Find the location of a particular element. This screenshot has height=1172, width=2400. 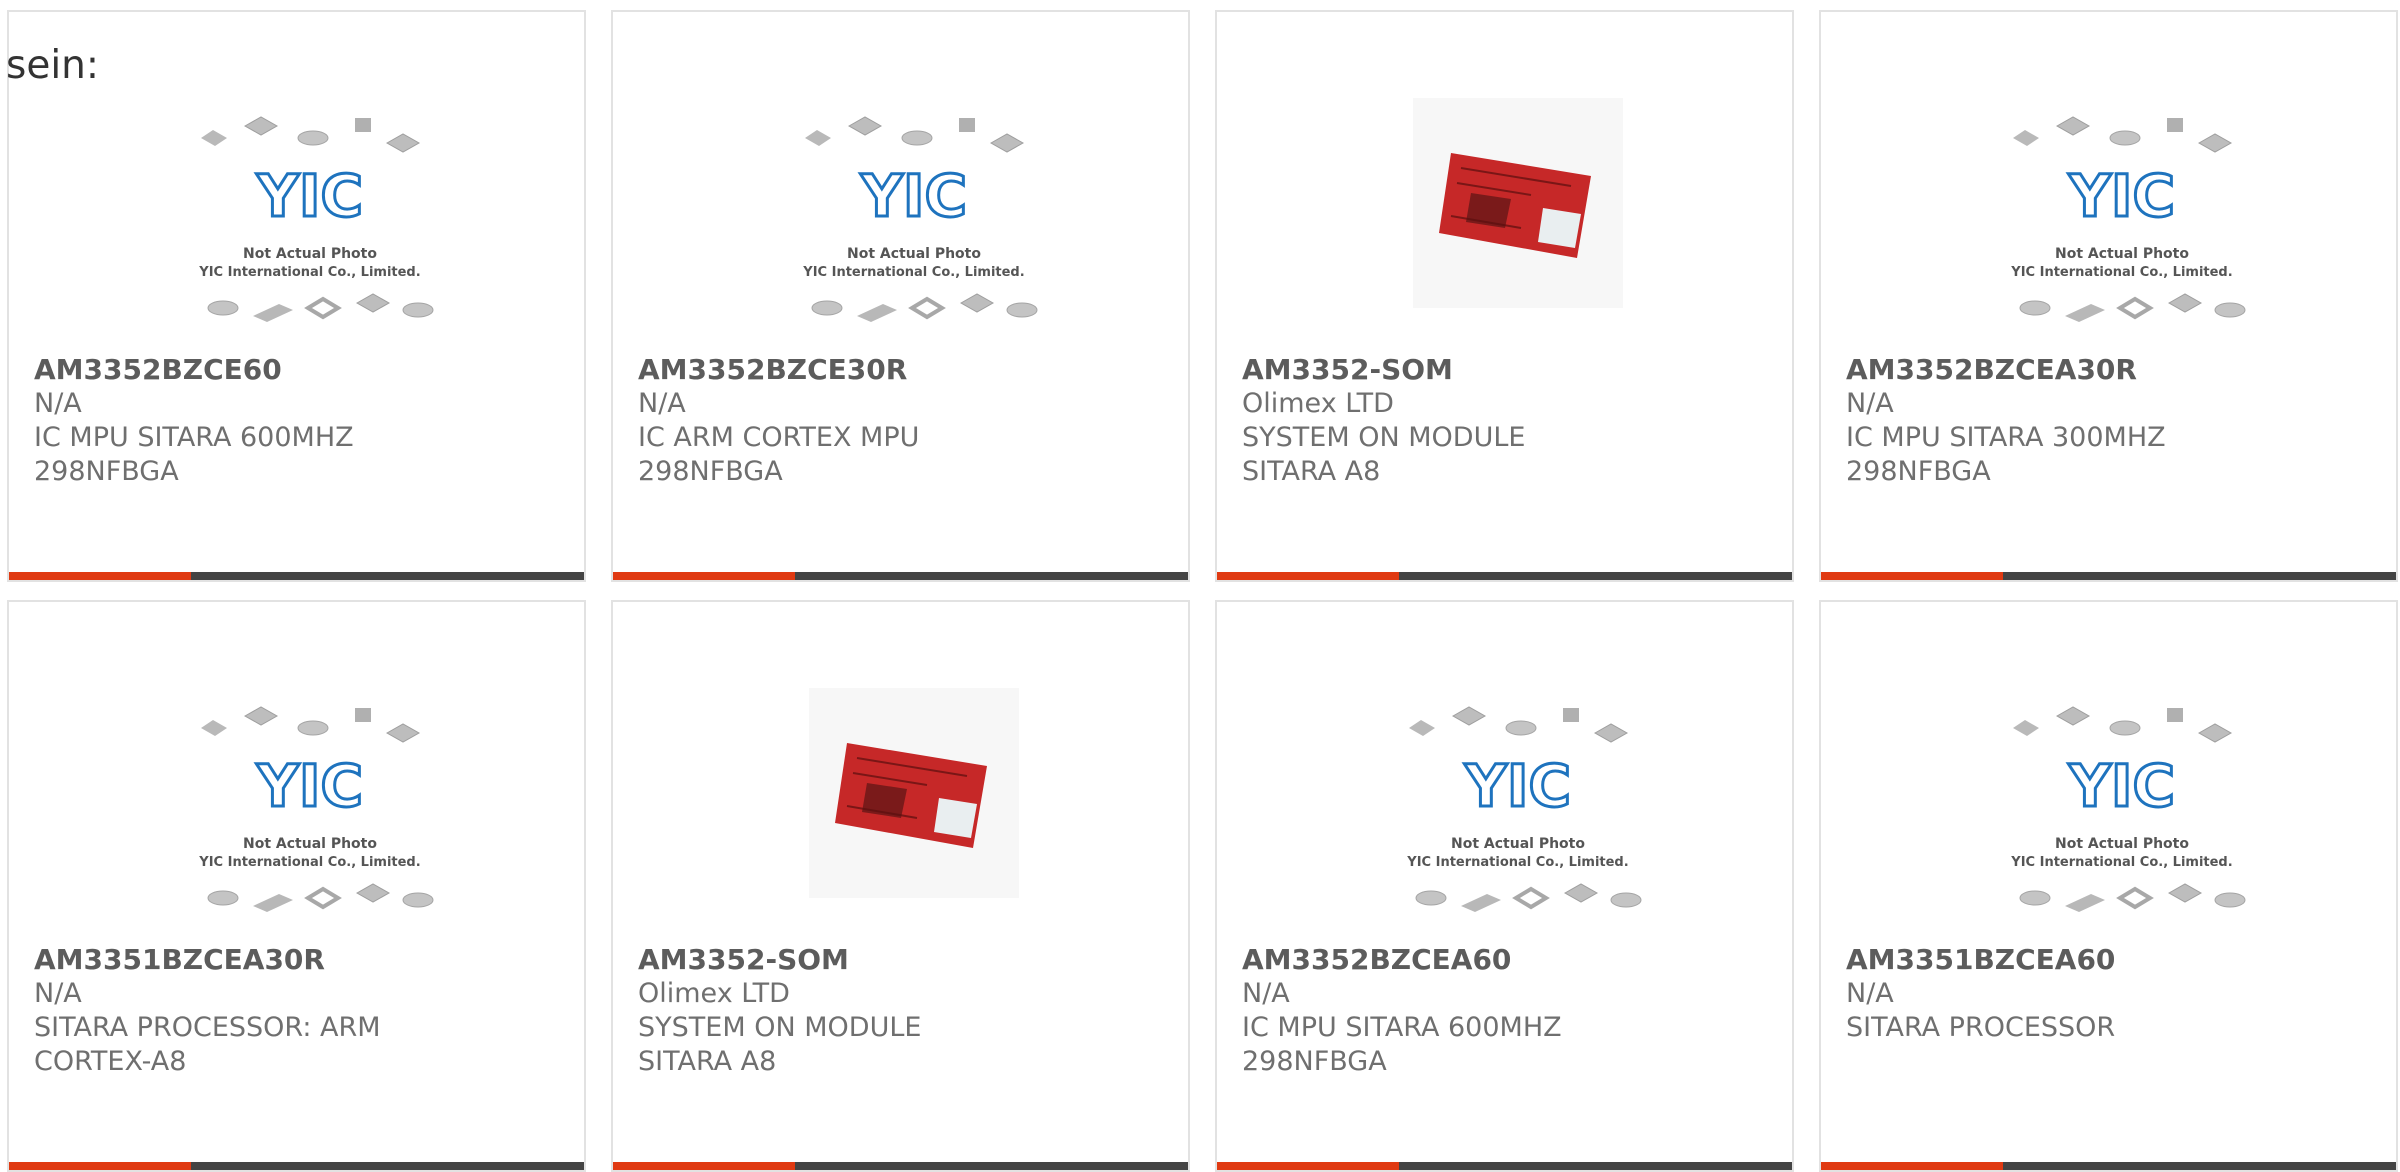

description: IC ARM CORTEX MPU 298NFBGA is located at coordinates (779, 454).